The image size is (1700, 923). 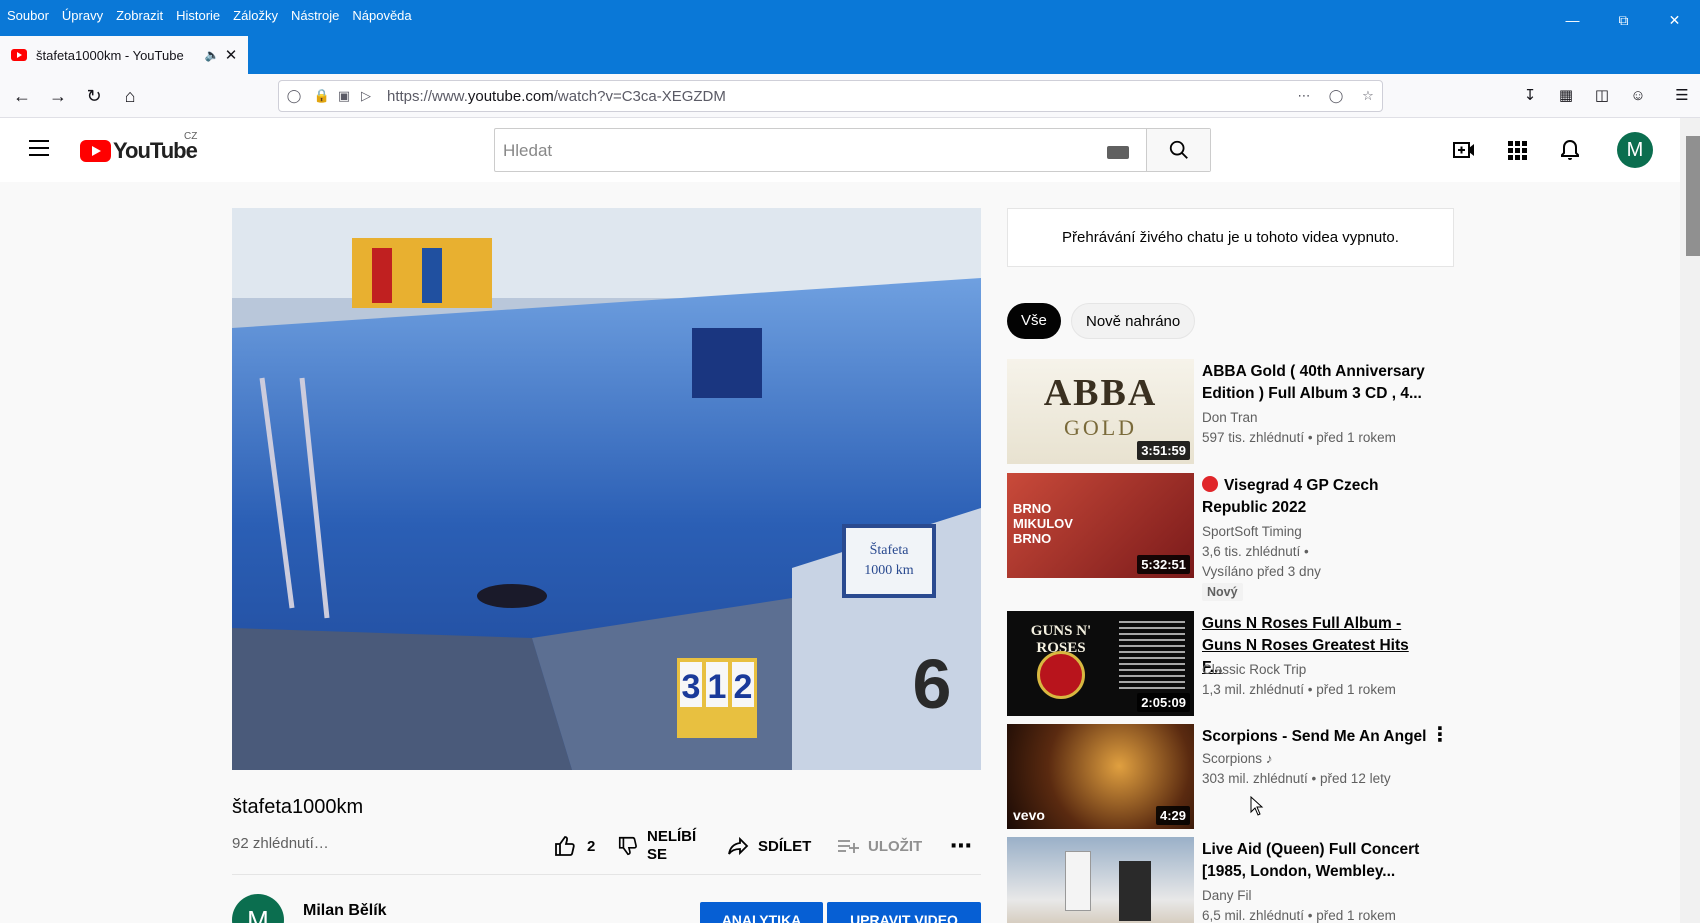 I want to click on menu-napoveda: Nápověda, so click(x=381, y=15).